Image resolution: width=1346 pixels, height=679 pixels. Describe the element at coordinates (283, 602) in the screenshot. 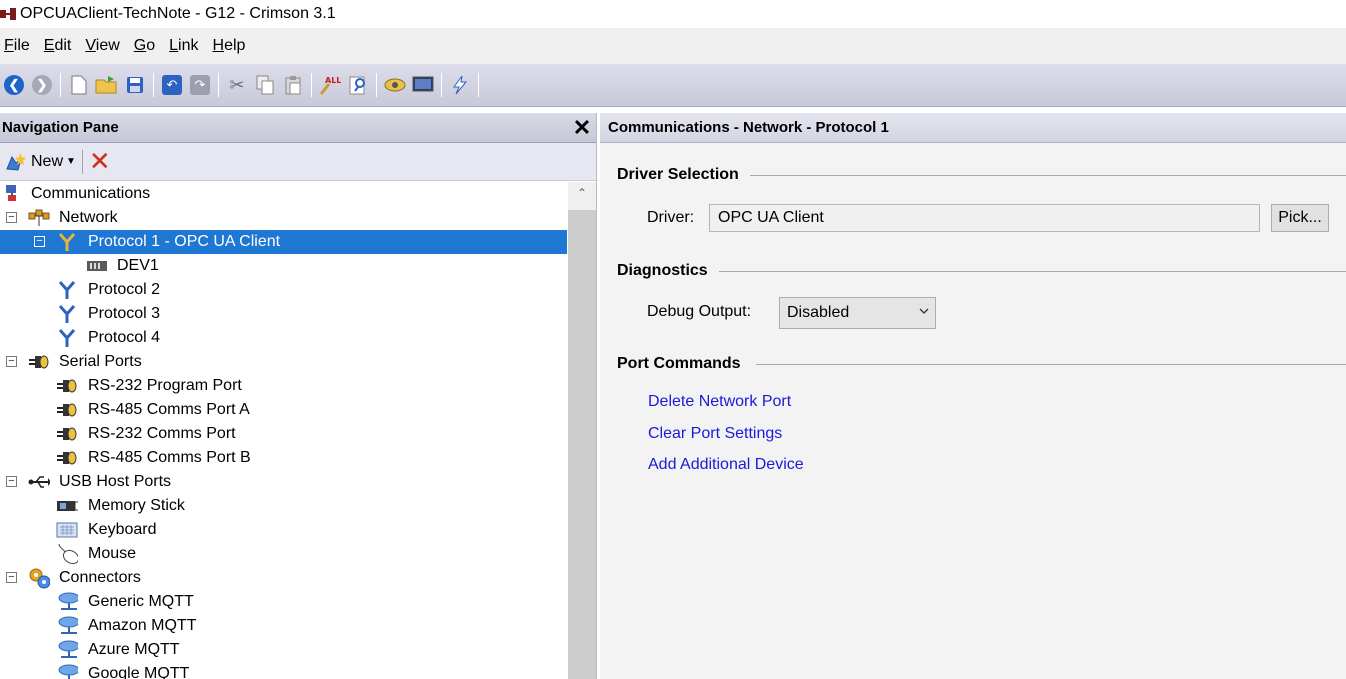

I see `tree-item-generic-mqtt: Generic MQTT` at that location.